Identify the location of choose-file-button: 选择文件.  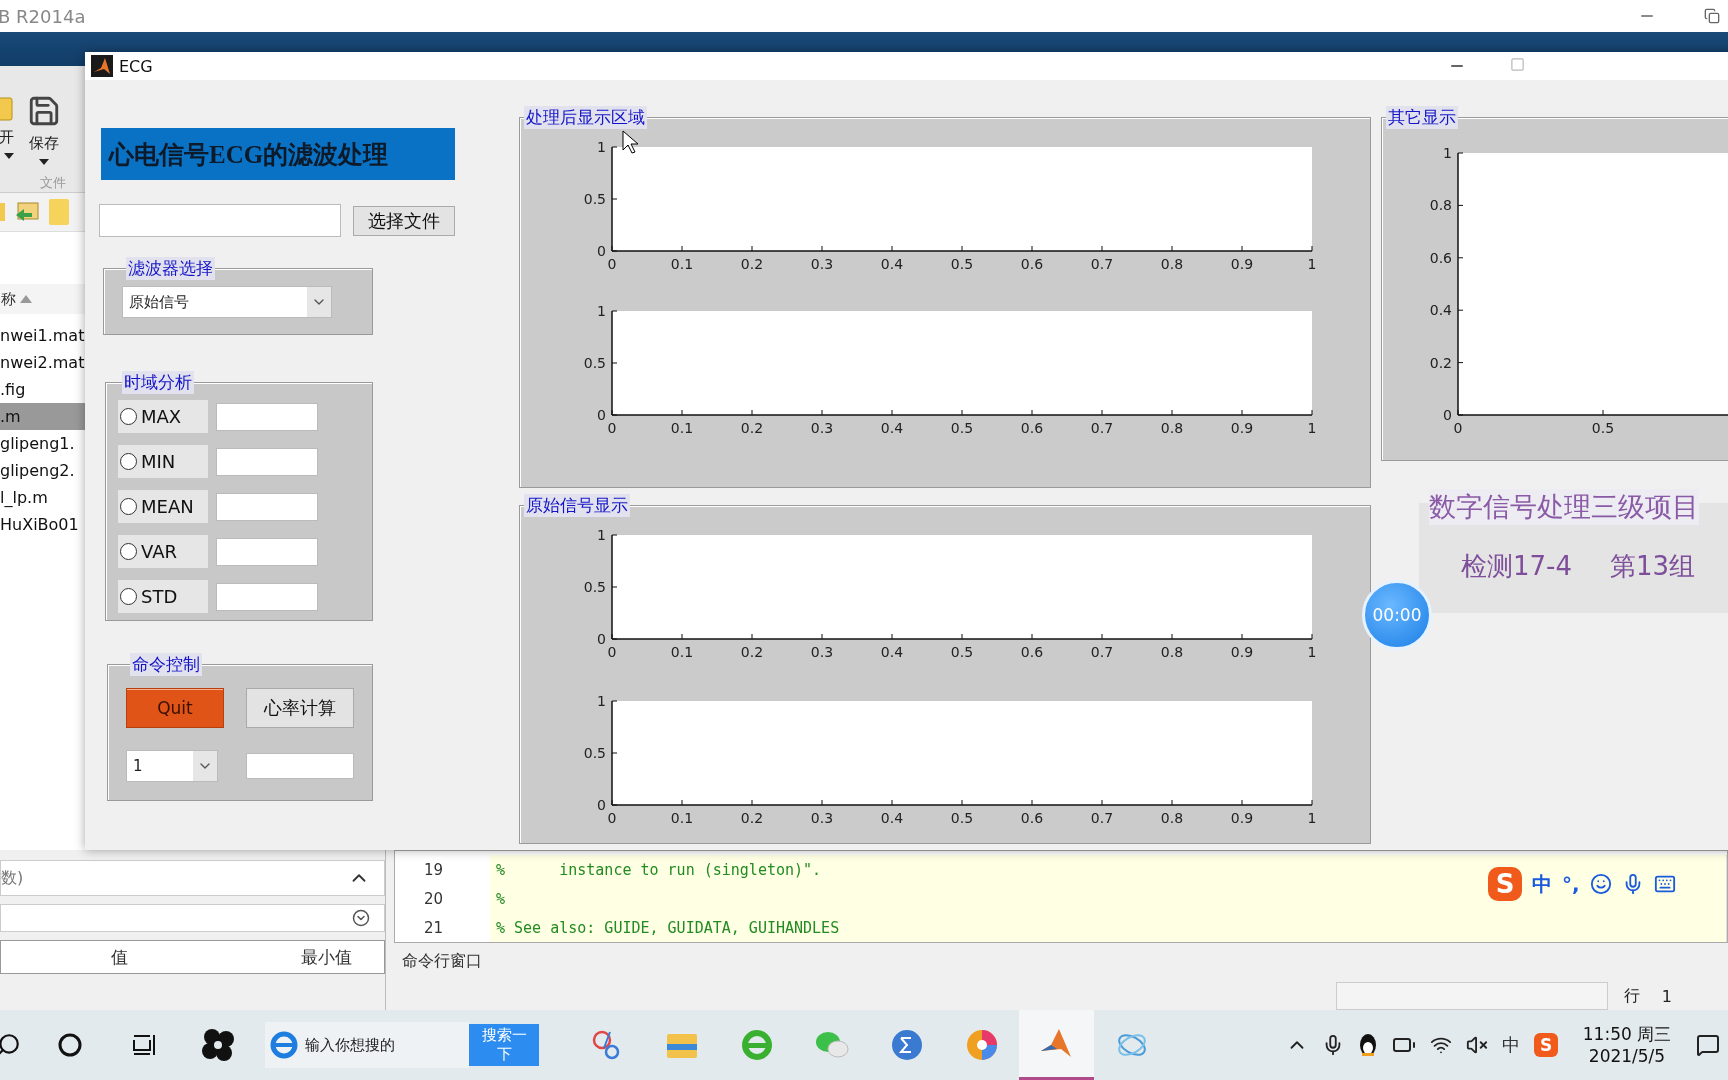
(404, 220).